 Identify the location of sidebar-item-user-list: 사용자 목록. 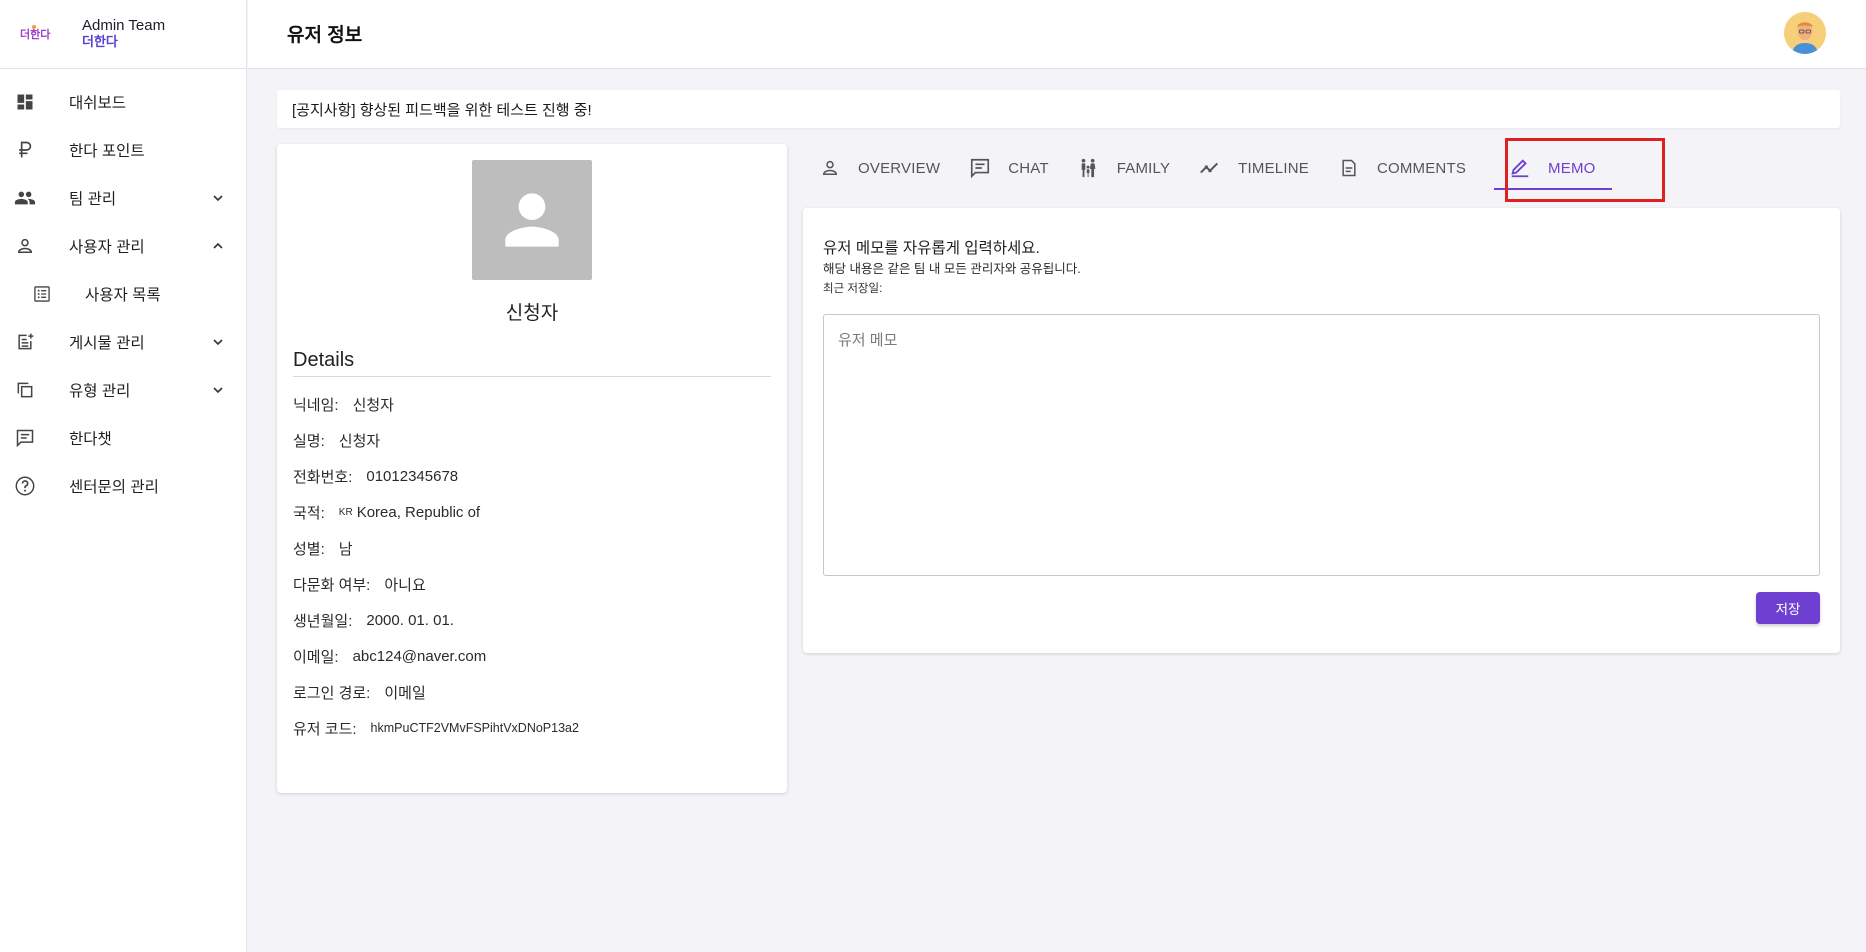
(123, 294).